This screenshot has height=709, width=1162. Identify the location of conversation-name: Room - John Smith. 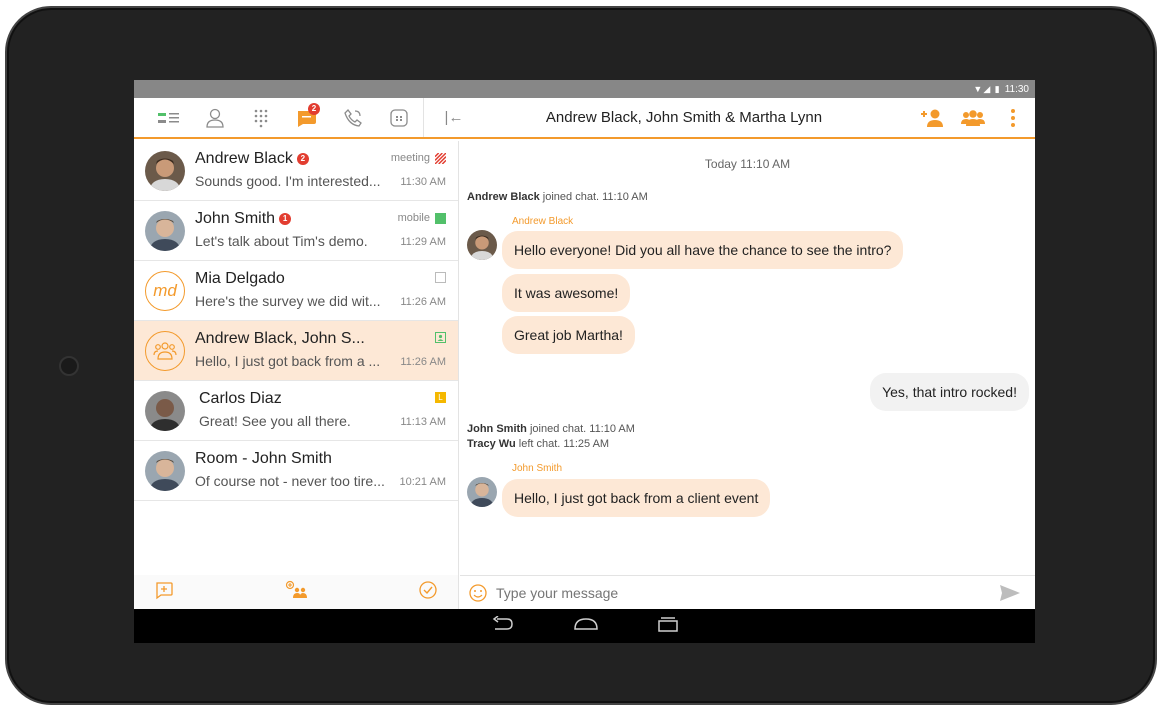
(263, 458).